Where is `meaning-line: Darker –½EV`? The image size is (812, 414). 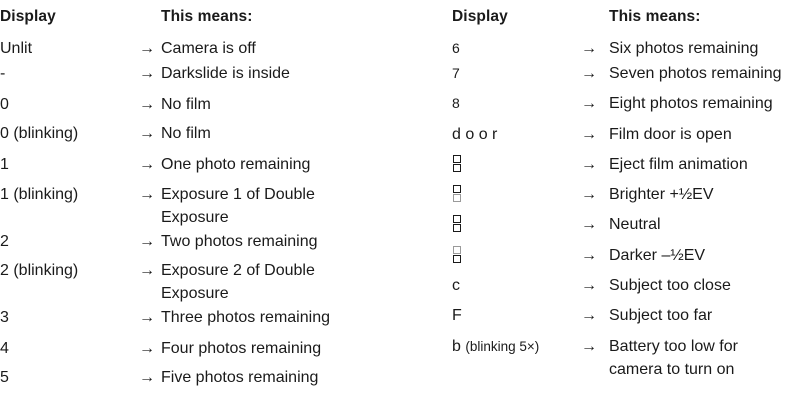
meaning-line: Darker –½EV is located at coordinates (657, 255).